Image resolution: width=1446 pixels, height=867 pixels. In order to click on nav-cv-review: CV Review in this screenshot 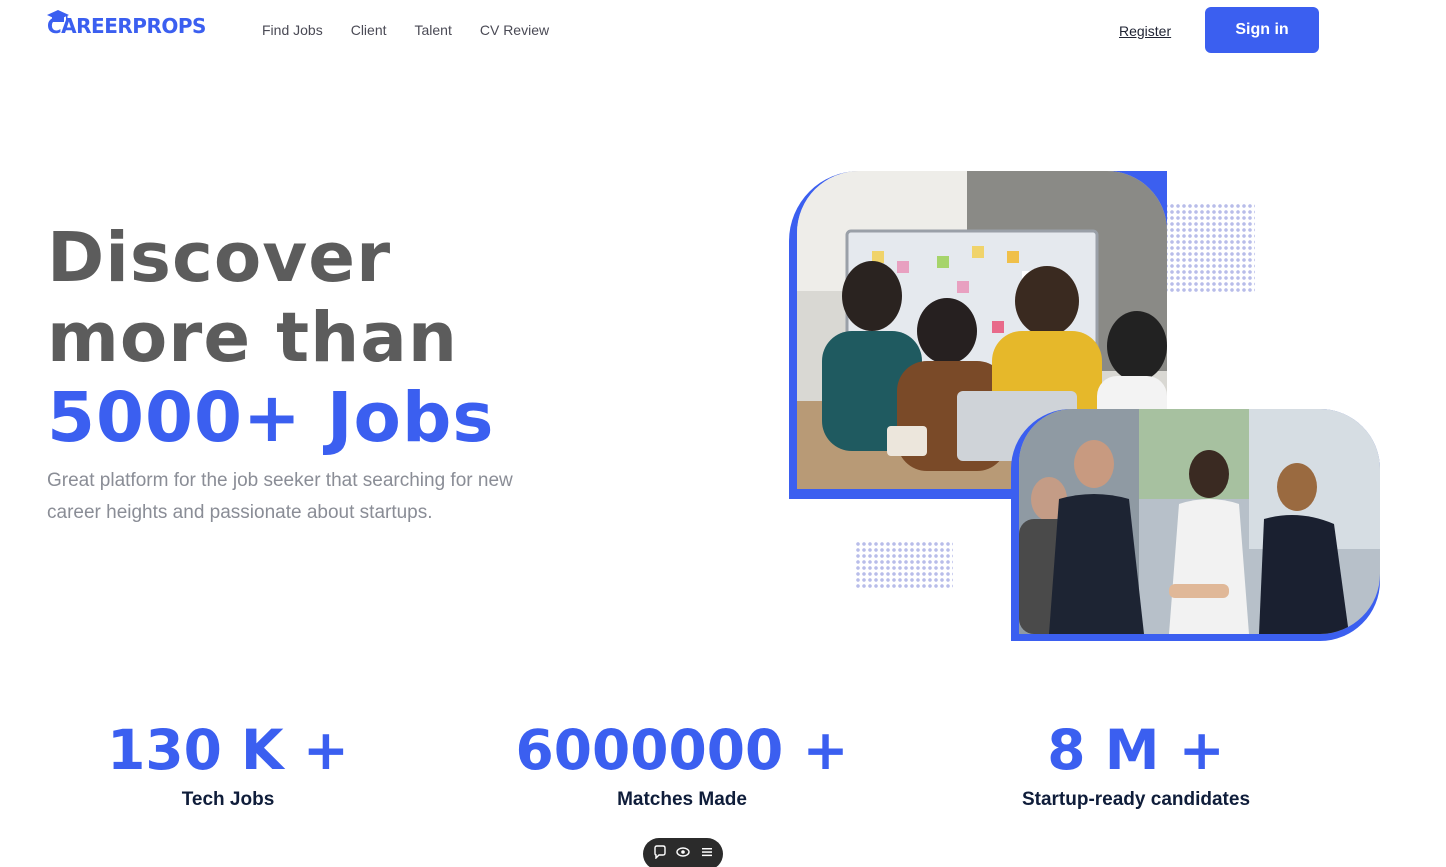, I will do `click(514, 30)`.